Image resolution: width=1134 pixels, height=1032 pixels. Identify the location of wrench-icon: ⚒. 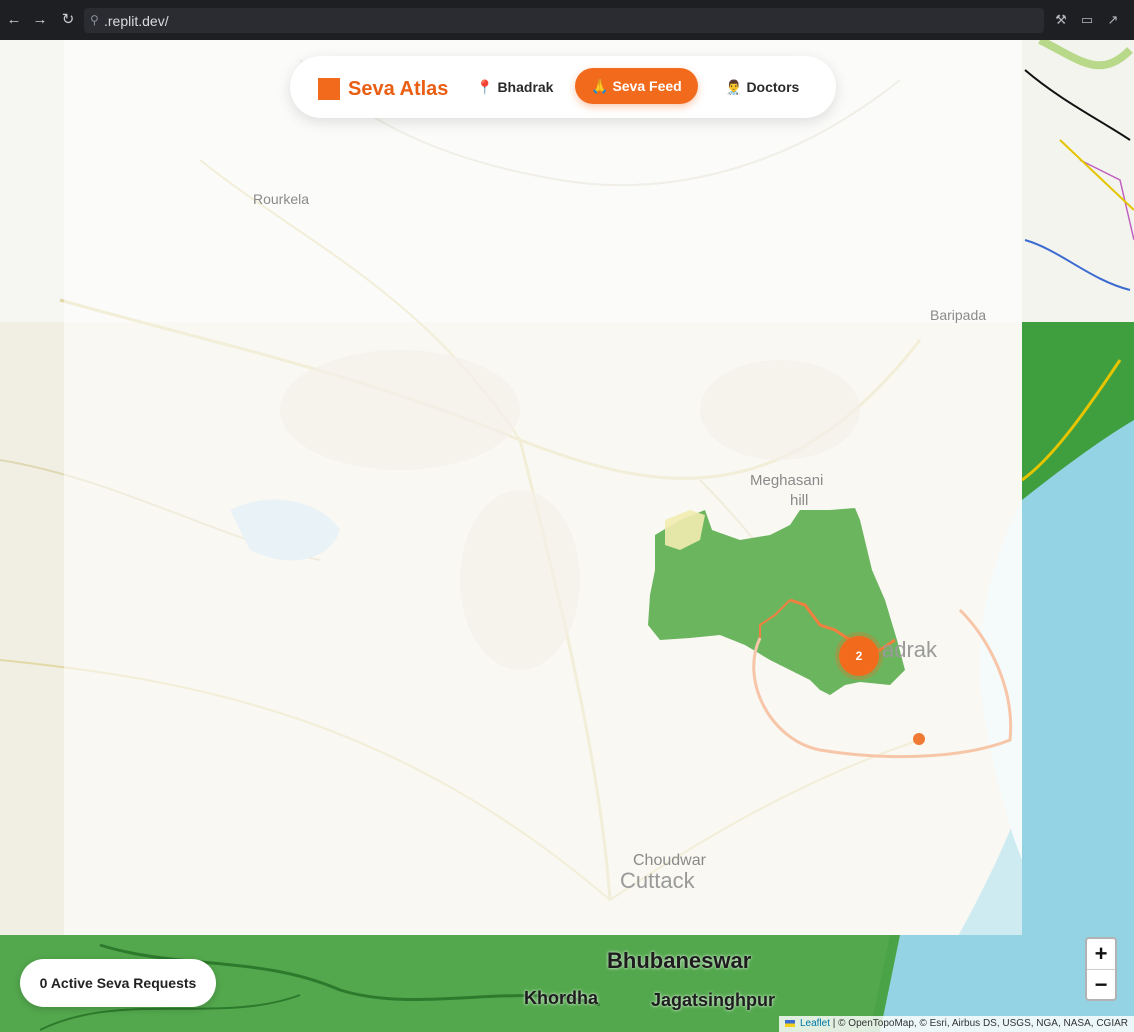
(1061, 20).